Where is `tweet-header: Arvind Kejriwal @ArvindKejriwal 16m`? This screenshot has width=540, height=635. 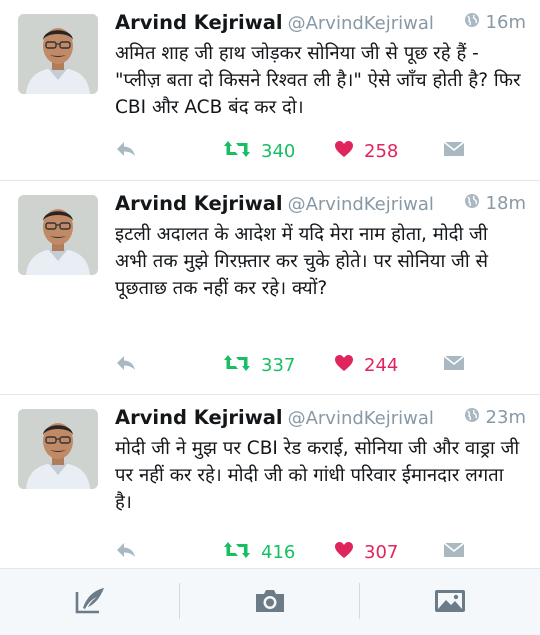 tweet-header: Arvind Kejriwal @ArvindKejriwal 16m is located at coordinates (320, 25).